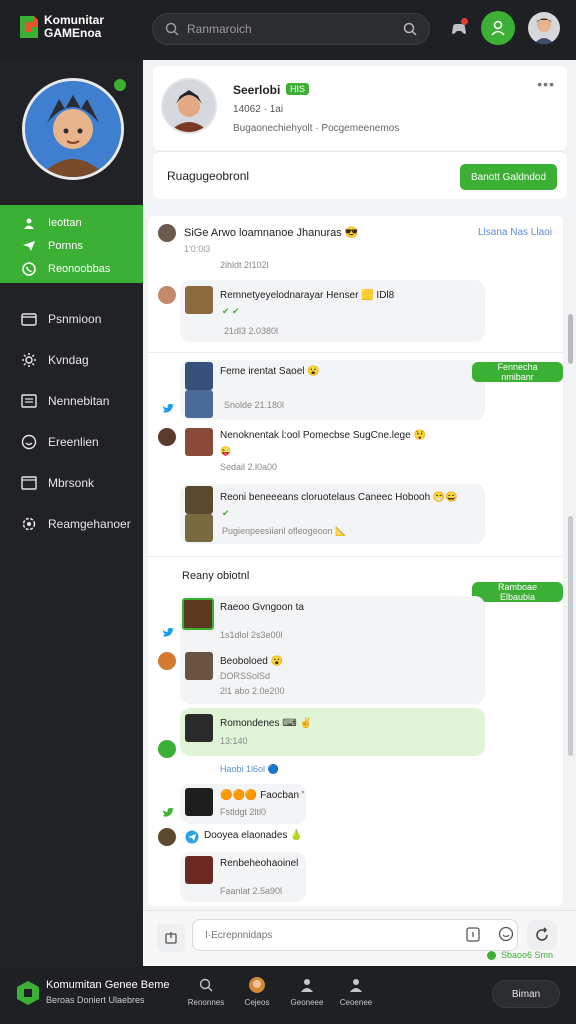  I want to click on sidebar-quick-item-1: Ieottan, so click(71, 222).